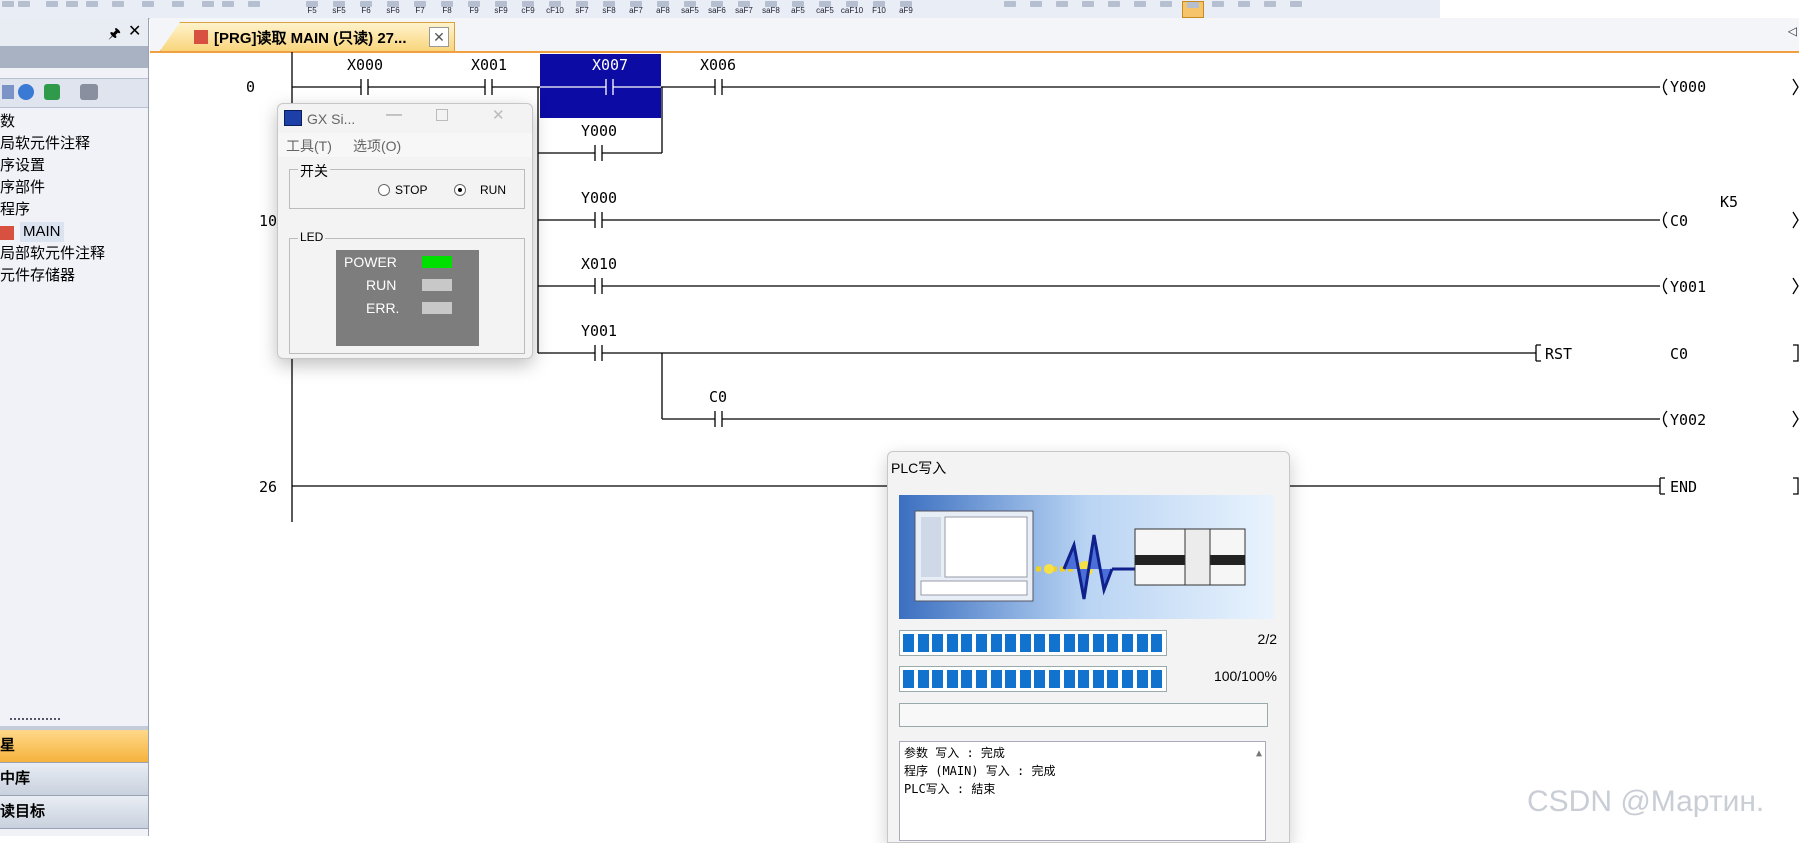  I want to click on instruction-end: END, so click(1683, 487).